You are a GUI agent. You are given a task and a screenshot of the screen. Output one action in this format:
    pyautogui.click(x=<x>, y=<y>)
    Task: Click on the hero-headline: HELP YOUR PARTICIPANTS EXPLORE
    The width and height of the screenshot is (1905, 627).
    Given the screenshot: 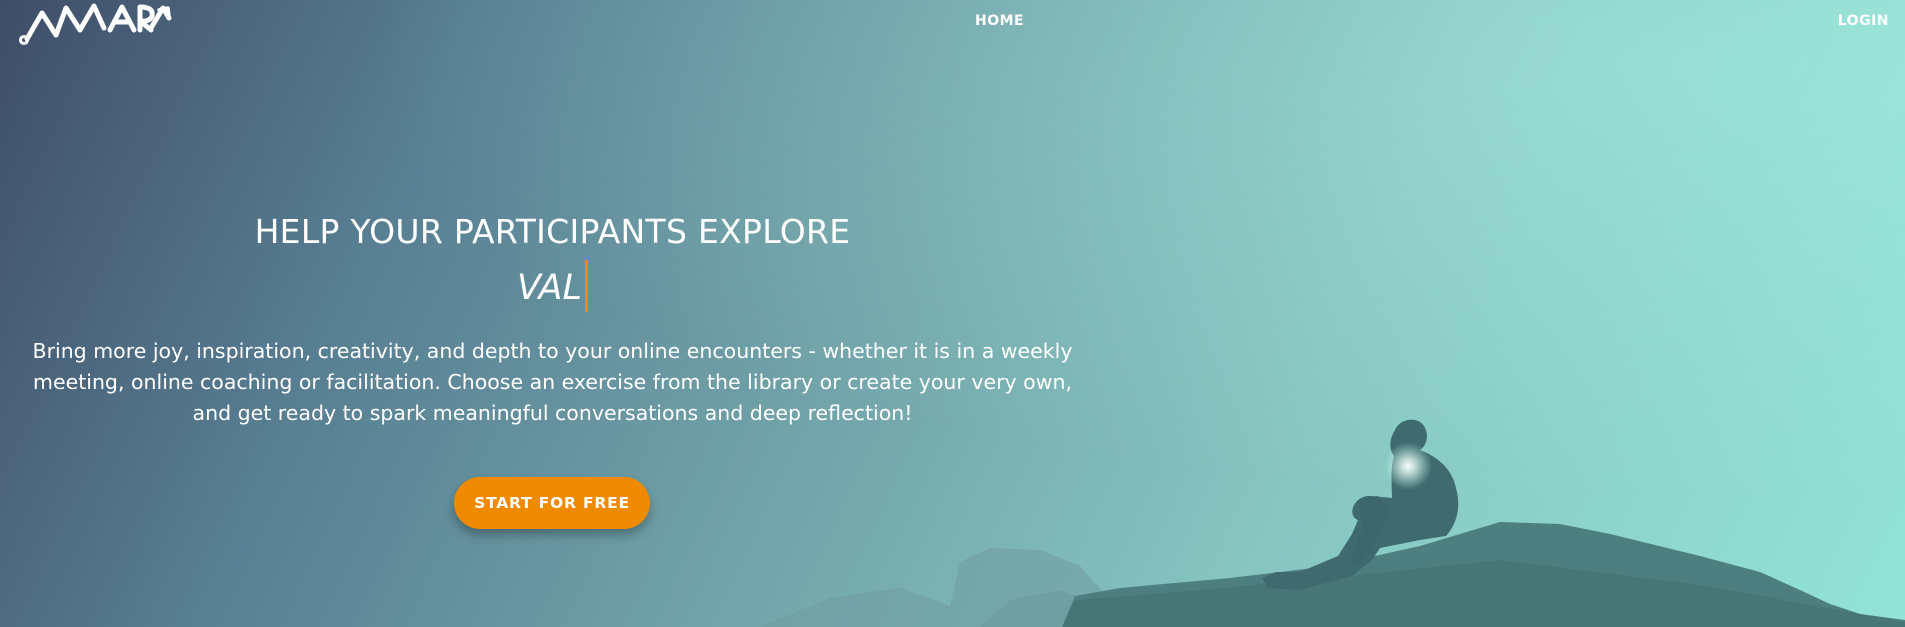 What is the action you would take?
    pyautogui.click(x=552, y=231)
    